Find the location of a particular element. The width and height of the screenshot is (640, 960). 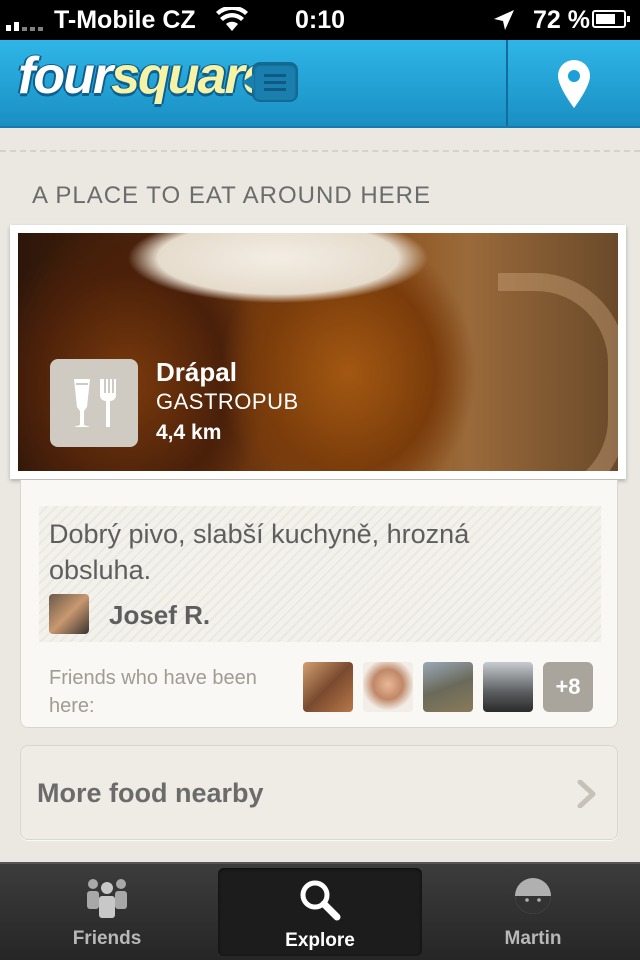

battery-percent: 72 % is located at coordinates (561, 20).